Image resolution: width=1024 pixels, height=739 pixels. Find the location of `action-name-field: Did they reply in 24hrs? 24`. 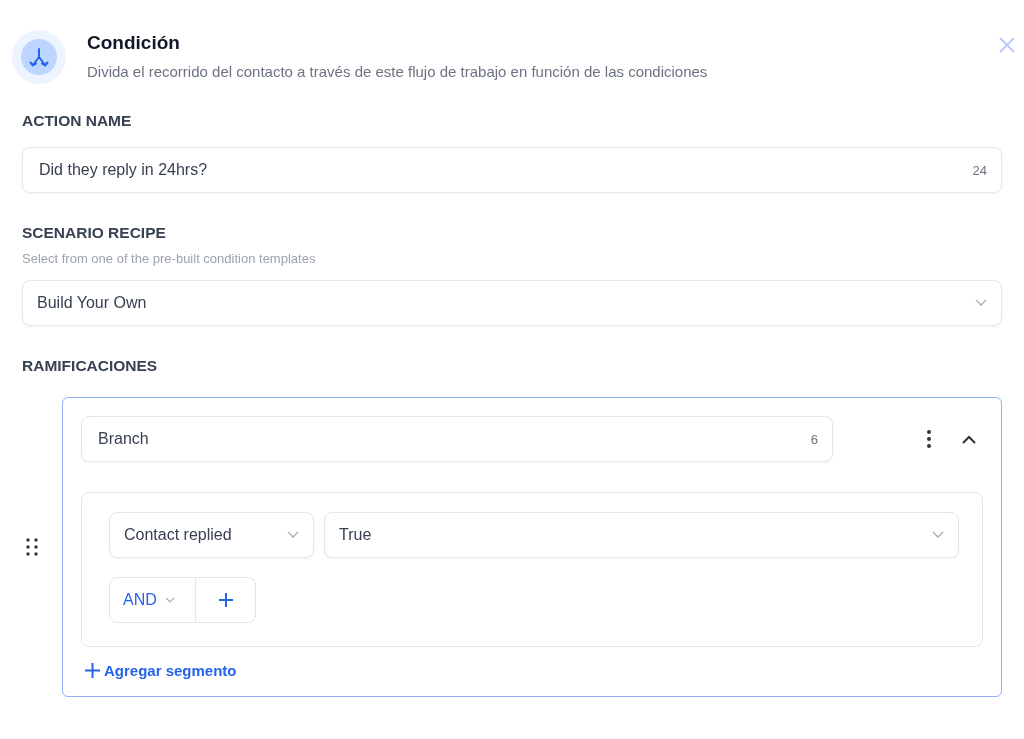

action-name-field: Did they reply in 24hrs? 24 is located at coordinates (512, 170).